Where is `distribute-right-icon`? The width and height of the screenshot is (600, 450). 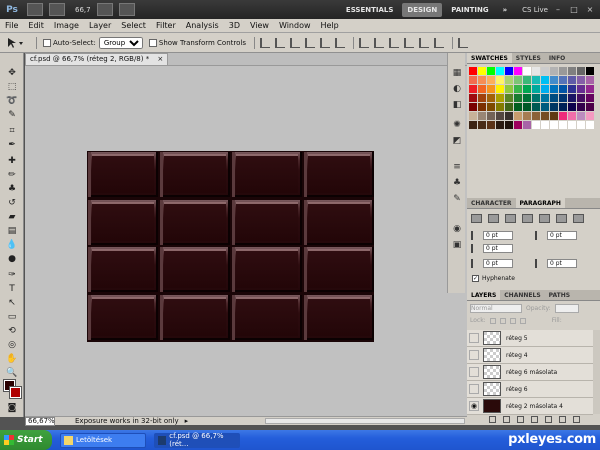
distribute-right-icon is located at coordinates (438, 42).